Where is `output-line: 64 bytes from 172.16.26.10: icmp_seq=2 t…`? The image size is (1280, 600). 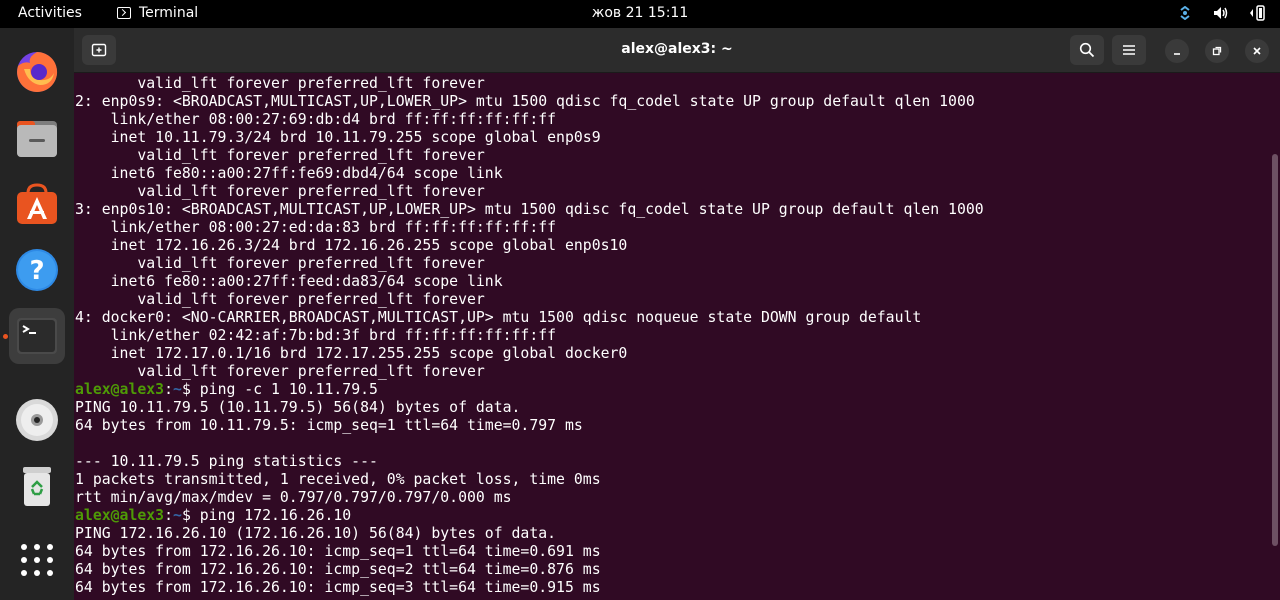
output-line: 64 bytes from 172.16.26.10: icmp_seq=2 t… is located at coordinates (338, 569).